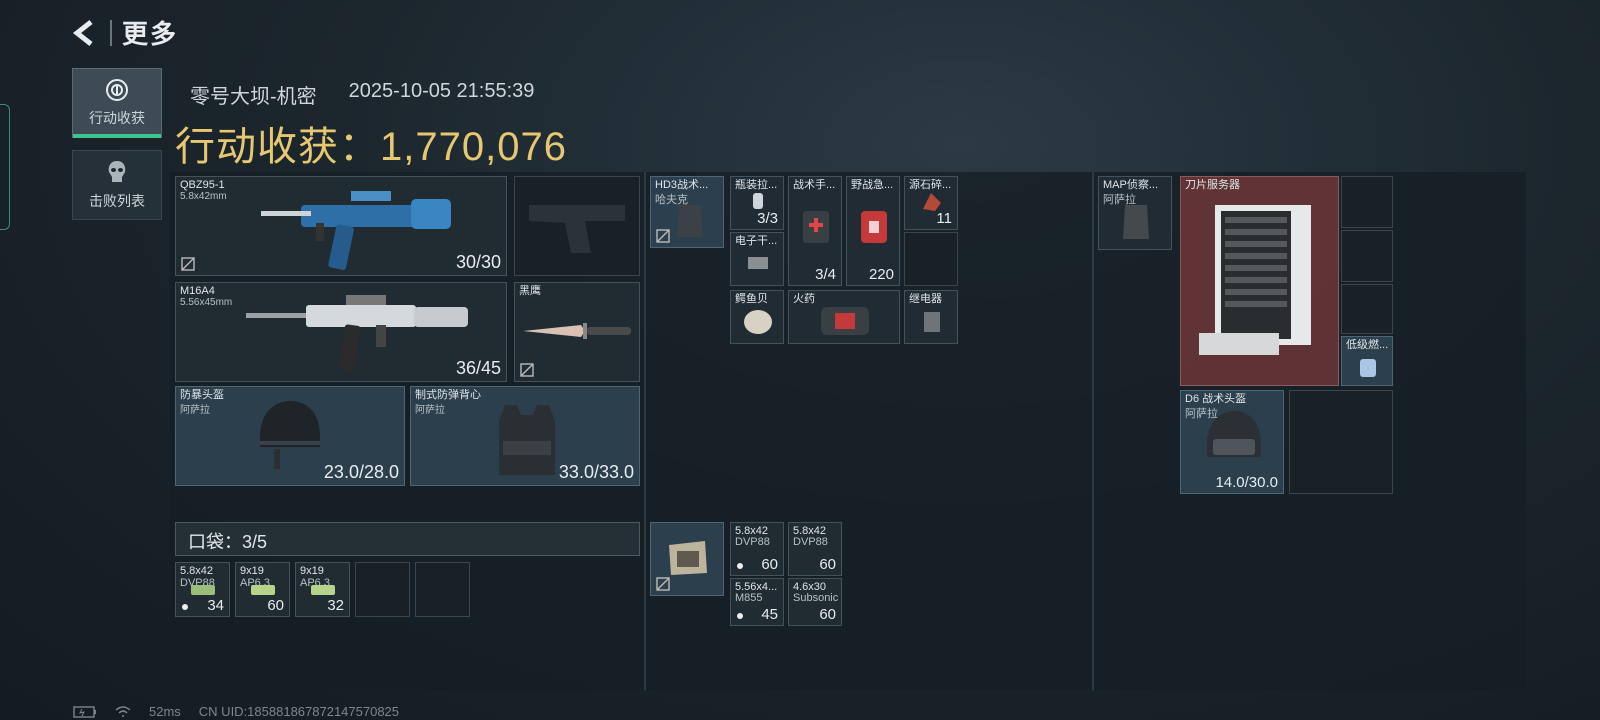 The width and height of the screenshot is (1600, 720). I want to click on skull-icon, so click(117, 171).